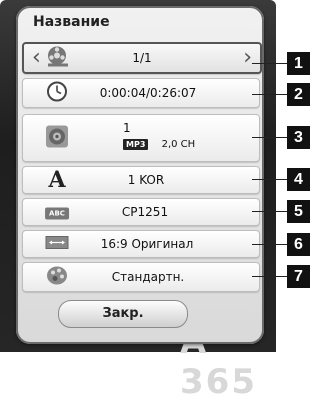  I want to click on callout-2: 2, so click(298, 94).